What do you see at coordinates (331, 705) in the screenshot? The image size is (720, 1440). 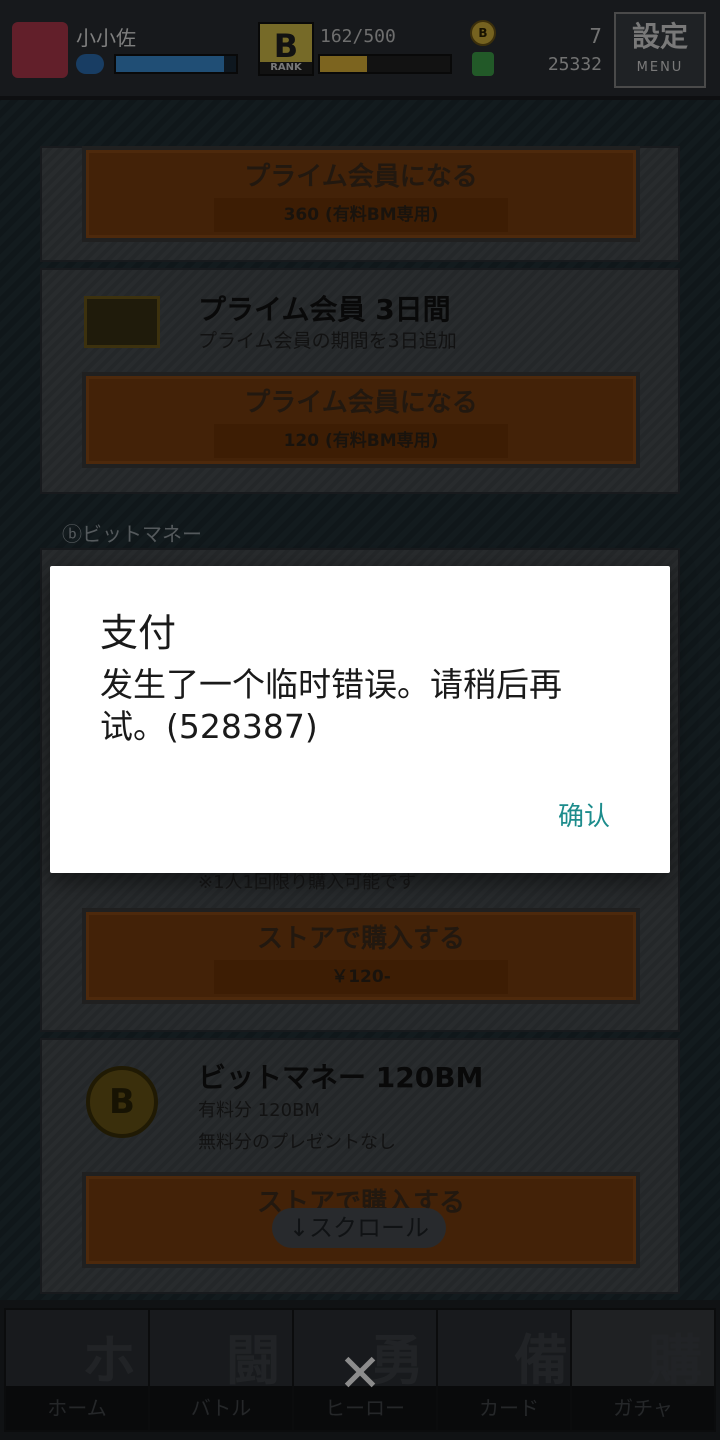 I see `dialog-message: 发生了一个临时错误。请稍后再试。(528387)` at bounding box center [331, 705].